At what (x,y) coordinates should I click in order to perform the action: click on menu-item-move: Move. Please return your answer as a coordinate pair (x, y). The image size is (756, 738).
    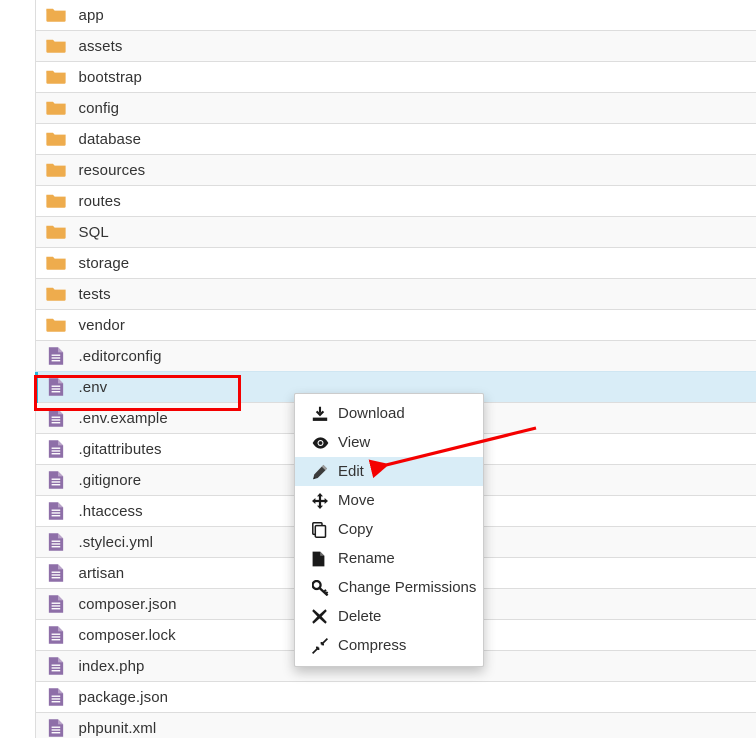
    Looking at the image, I should click on (389, 500).